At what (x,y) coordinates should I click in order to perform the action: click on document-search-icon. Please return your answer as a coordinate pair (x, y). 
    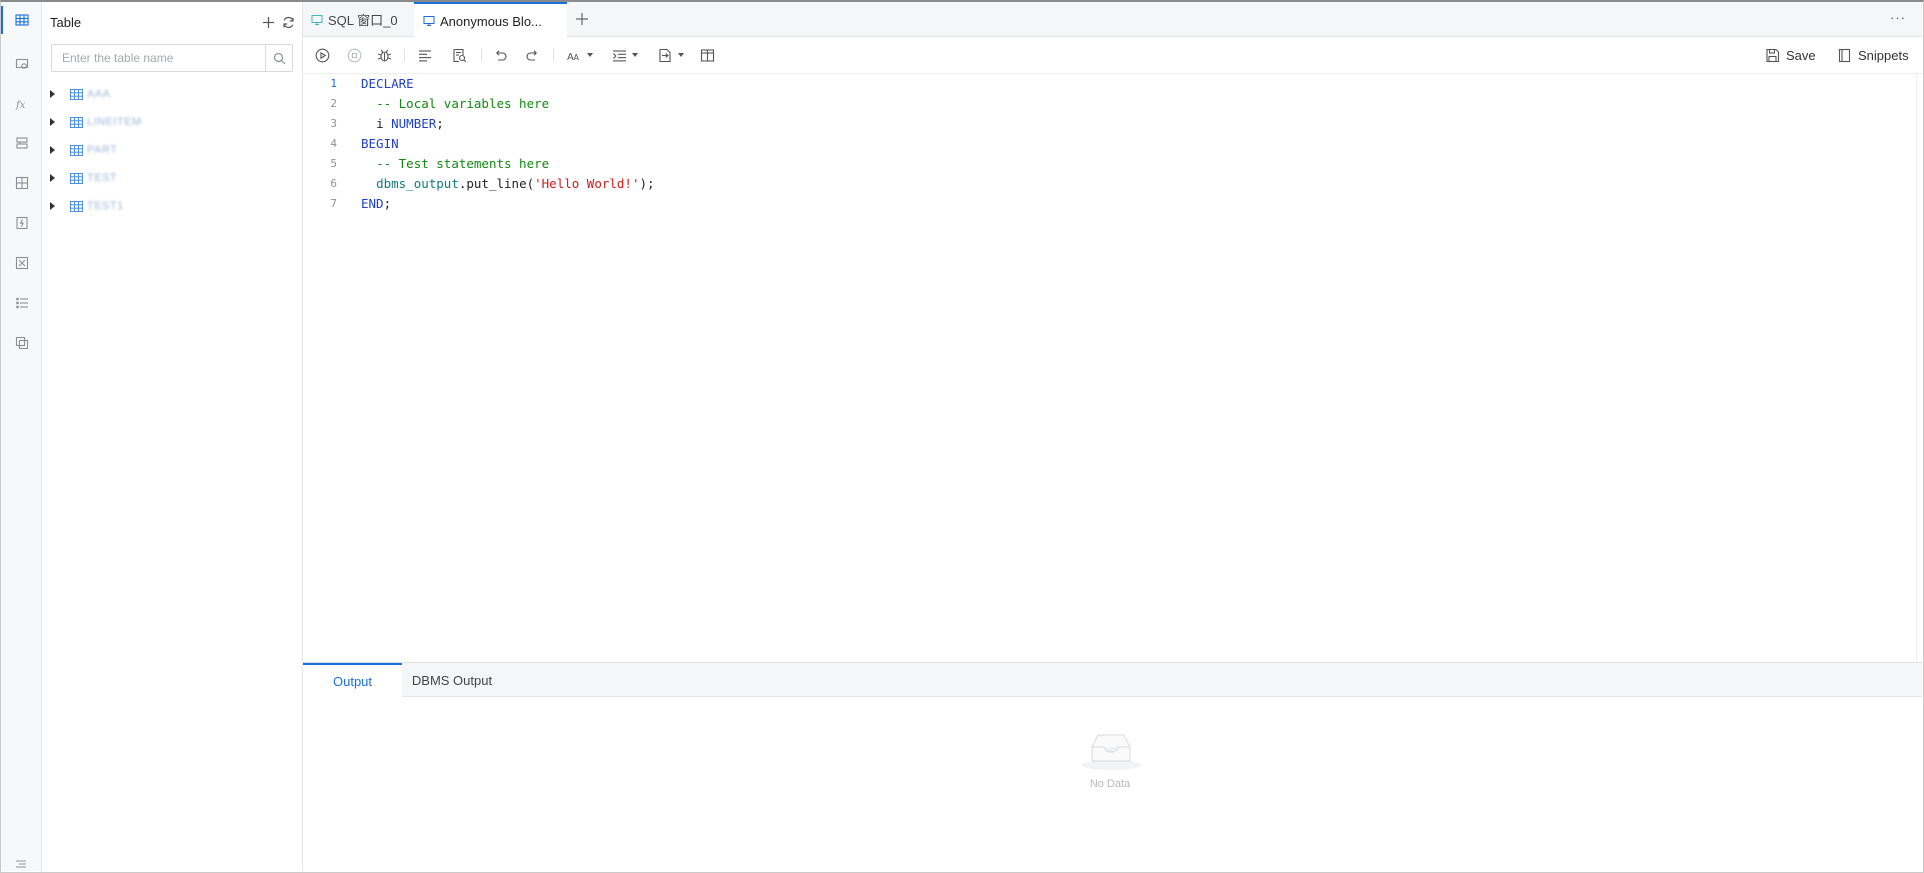
    Looking at the image, I should click on (460, 55).